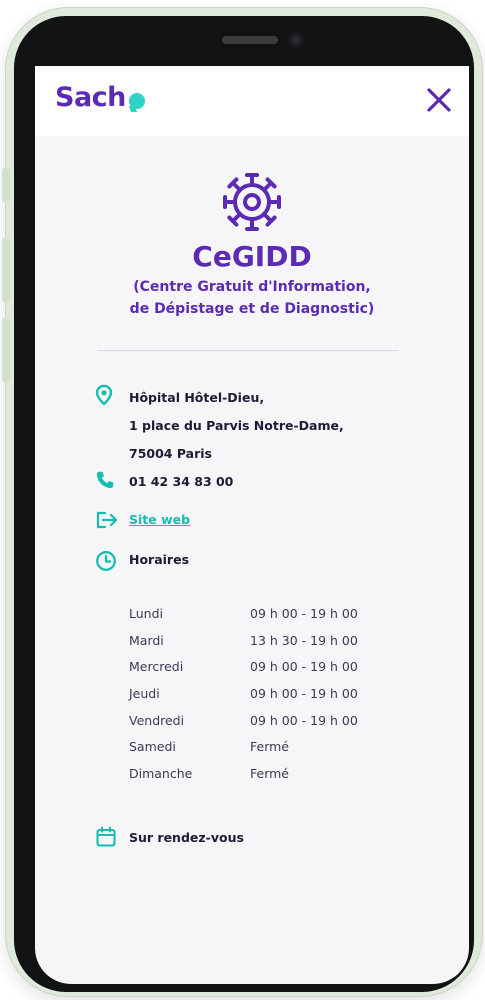 This screenshot has width=485, height=1000. Describe the element at coordinates (161, 774) in the screenshot. I see `hours-day: Dimanche` at that location.